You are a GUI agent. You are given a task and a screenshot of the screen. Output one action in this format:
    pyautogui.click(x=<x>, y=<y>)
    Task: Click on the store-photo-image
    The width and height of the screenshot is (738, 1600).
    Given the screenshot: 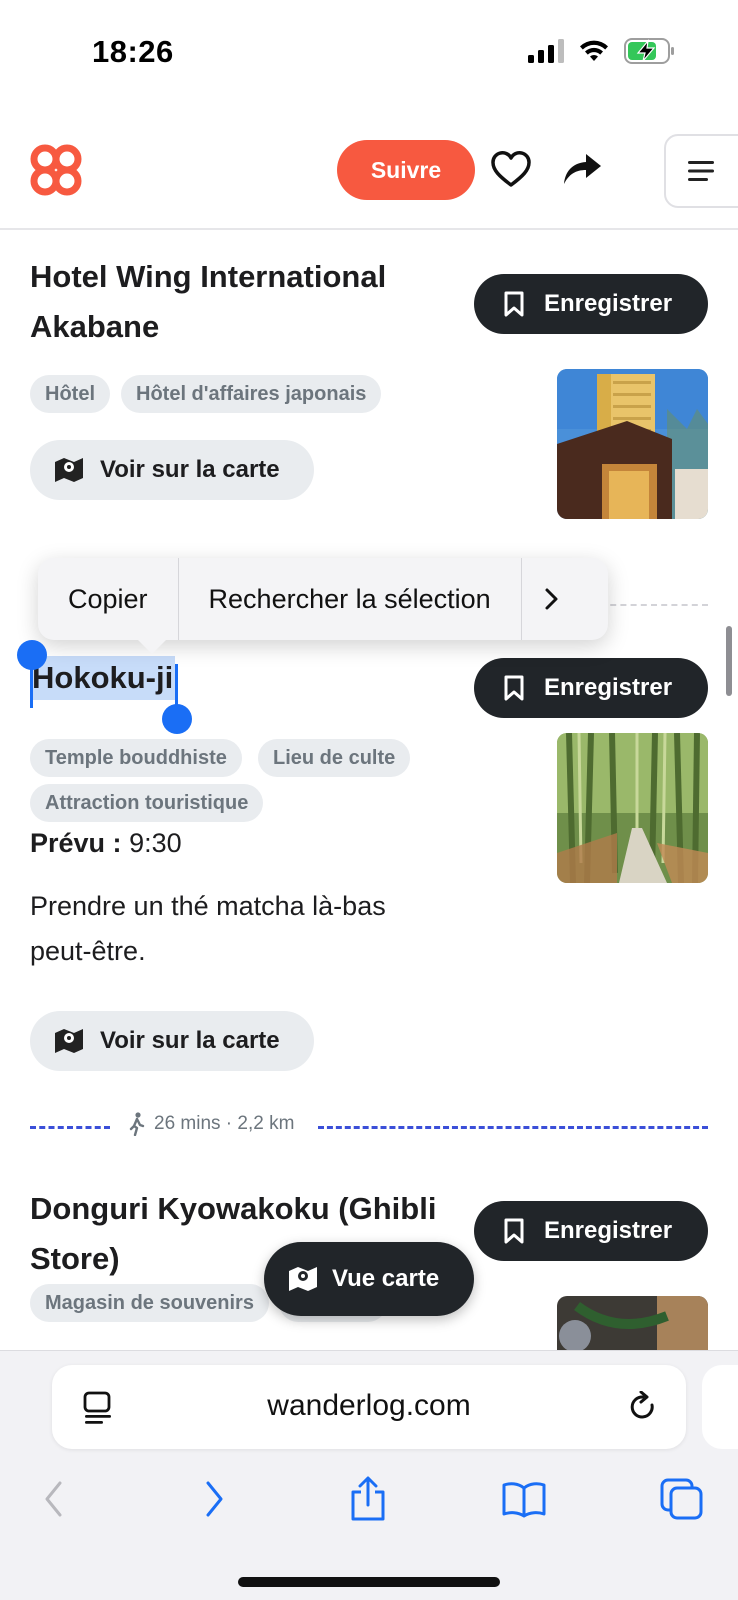 What is the action you would take?
    pyautogui.click(x=632, y=1323)
    